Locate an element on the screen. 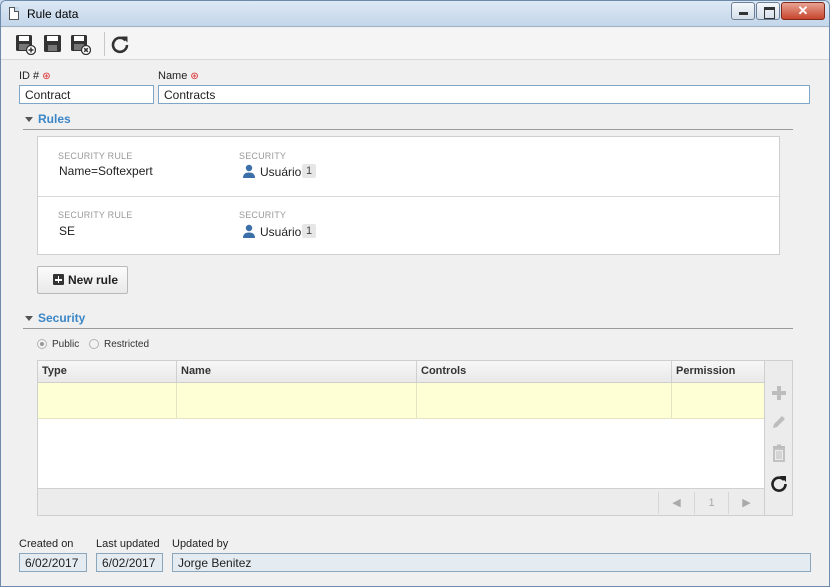 This screenshot has width=830, height=587. created-on-field: 6/02/2017 is located at coordinates (53, 562).